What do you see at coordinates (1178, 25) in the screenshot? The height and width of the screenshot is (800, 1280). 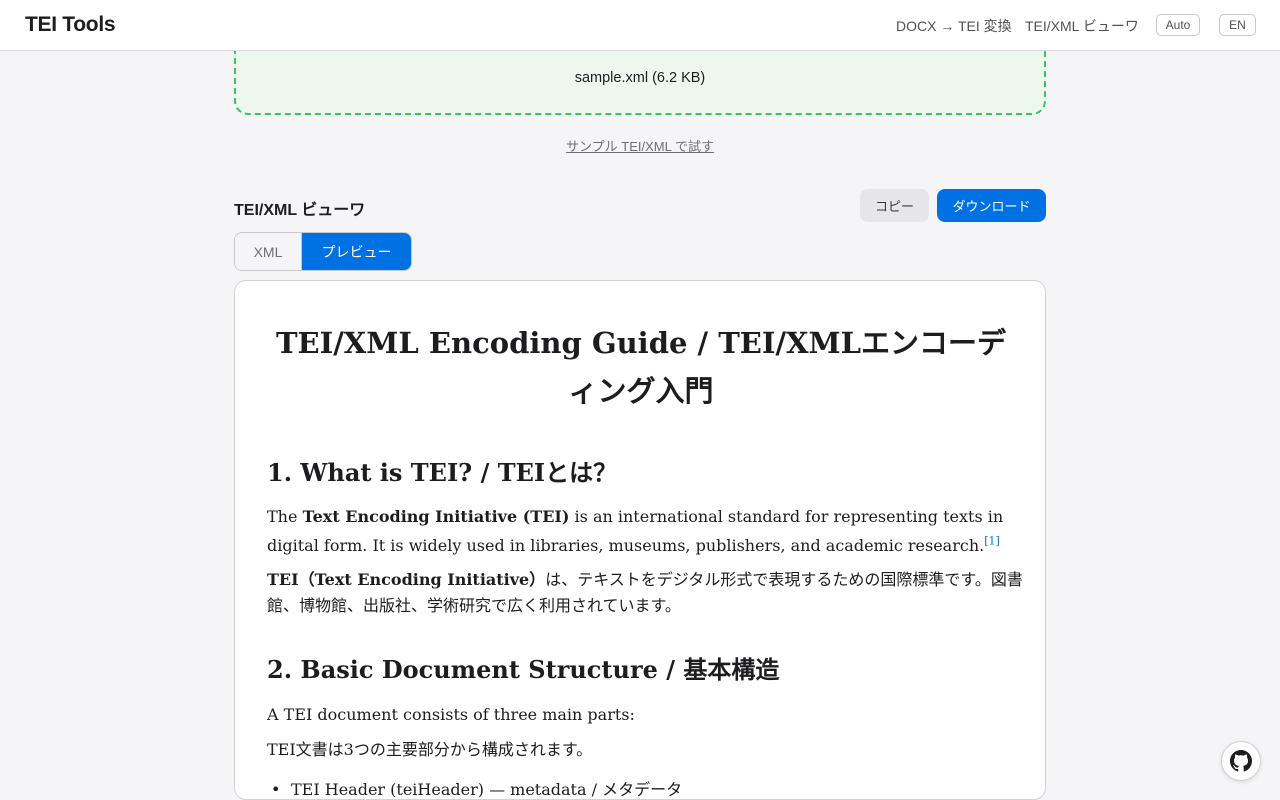 I see `theme-toggle-button: Auto` at bounding box center [1178, 25].